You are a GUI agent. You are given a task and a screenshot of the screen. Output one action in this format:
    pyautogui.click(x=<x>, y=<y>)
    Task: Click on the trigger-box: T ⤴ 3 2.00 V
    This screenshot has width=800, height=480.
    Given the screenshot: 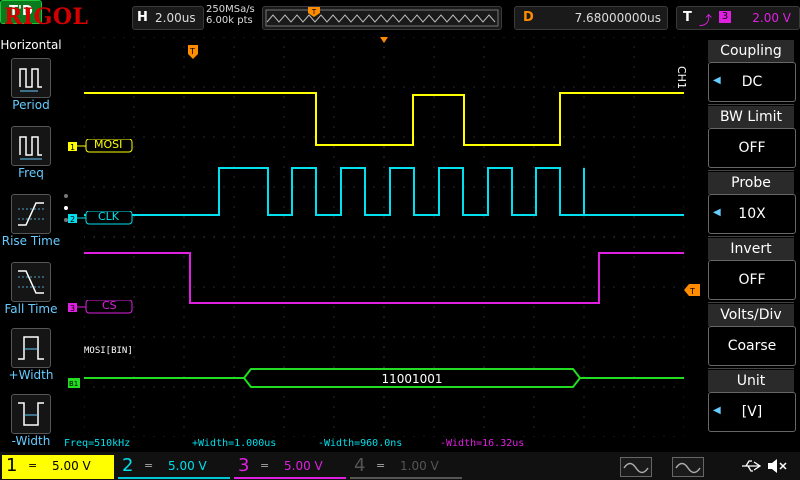 What is the action you would take?
    pyautogui.click(x=738, y=18)
    